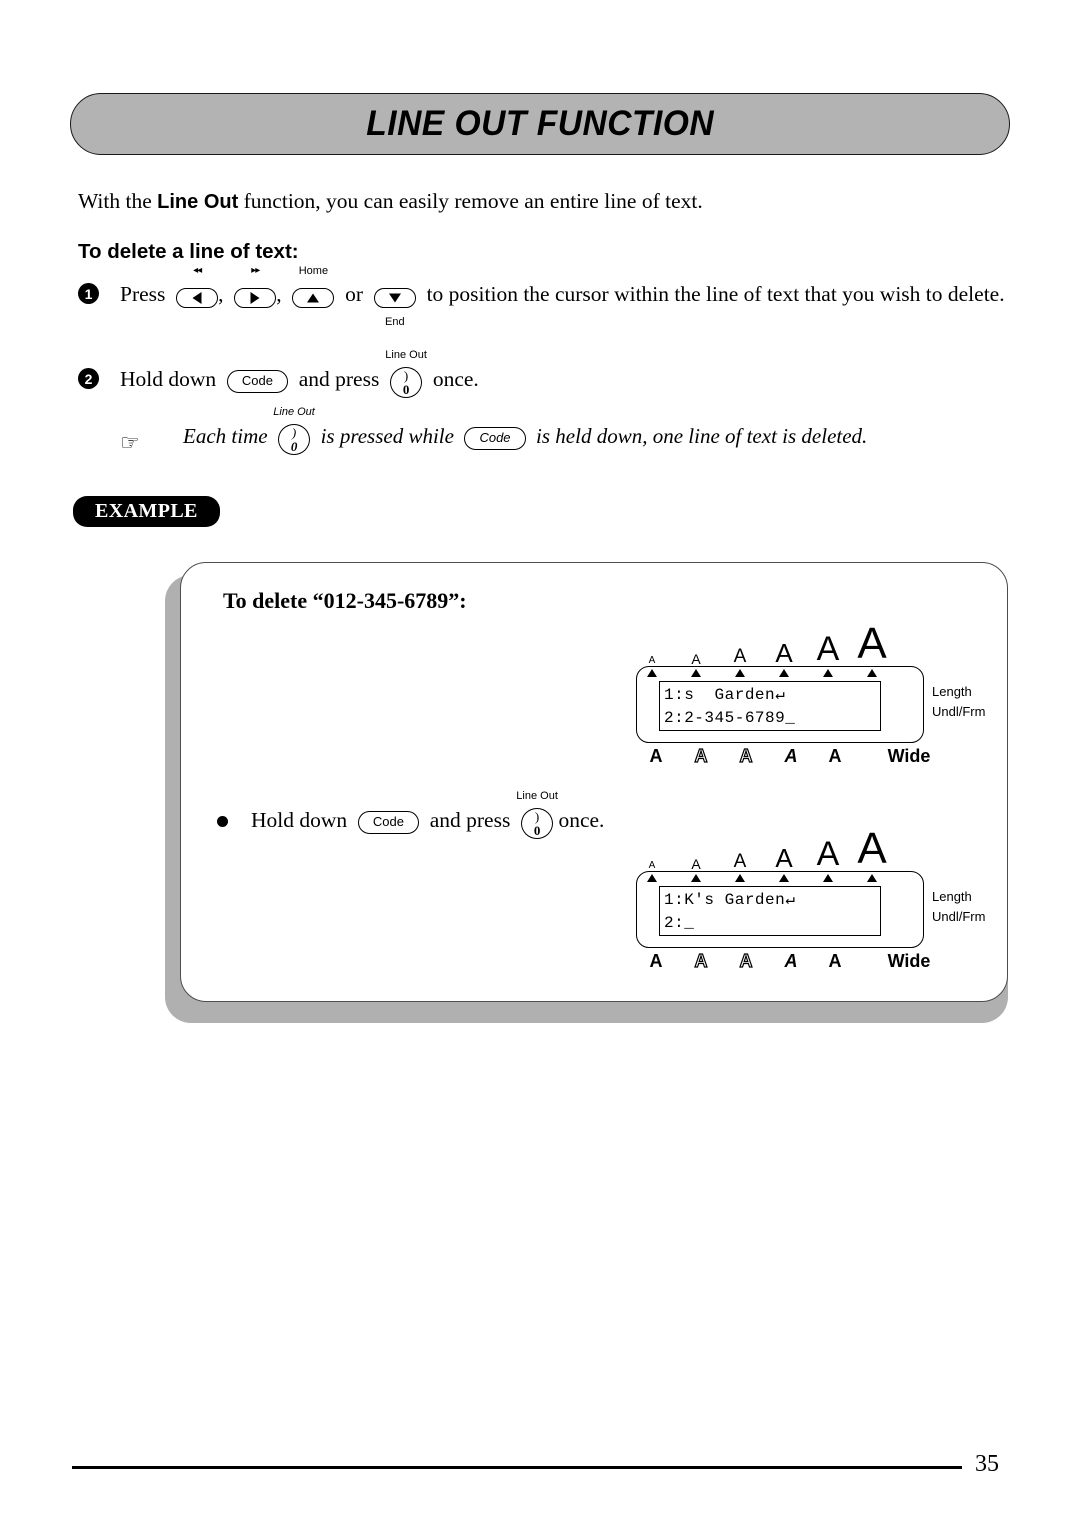  What do you see at coordinates (313, 270) in the screenshot?
I see `key-home-cap: Home` at bounding box center [313, 270].